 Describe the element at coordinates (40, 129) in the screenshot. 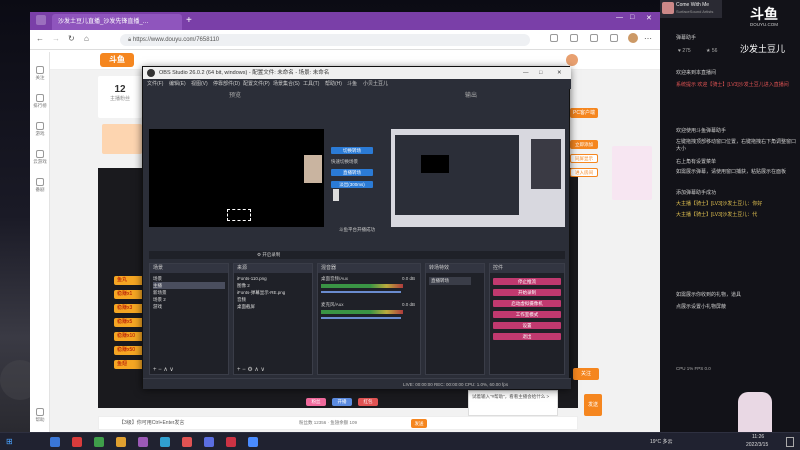

I see `nav-game: 游戏` at that location.